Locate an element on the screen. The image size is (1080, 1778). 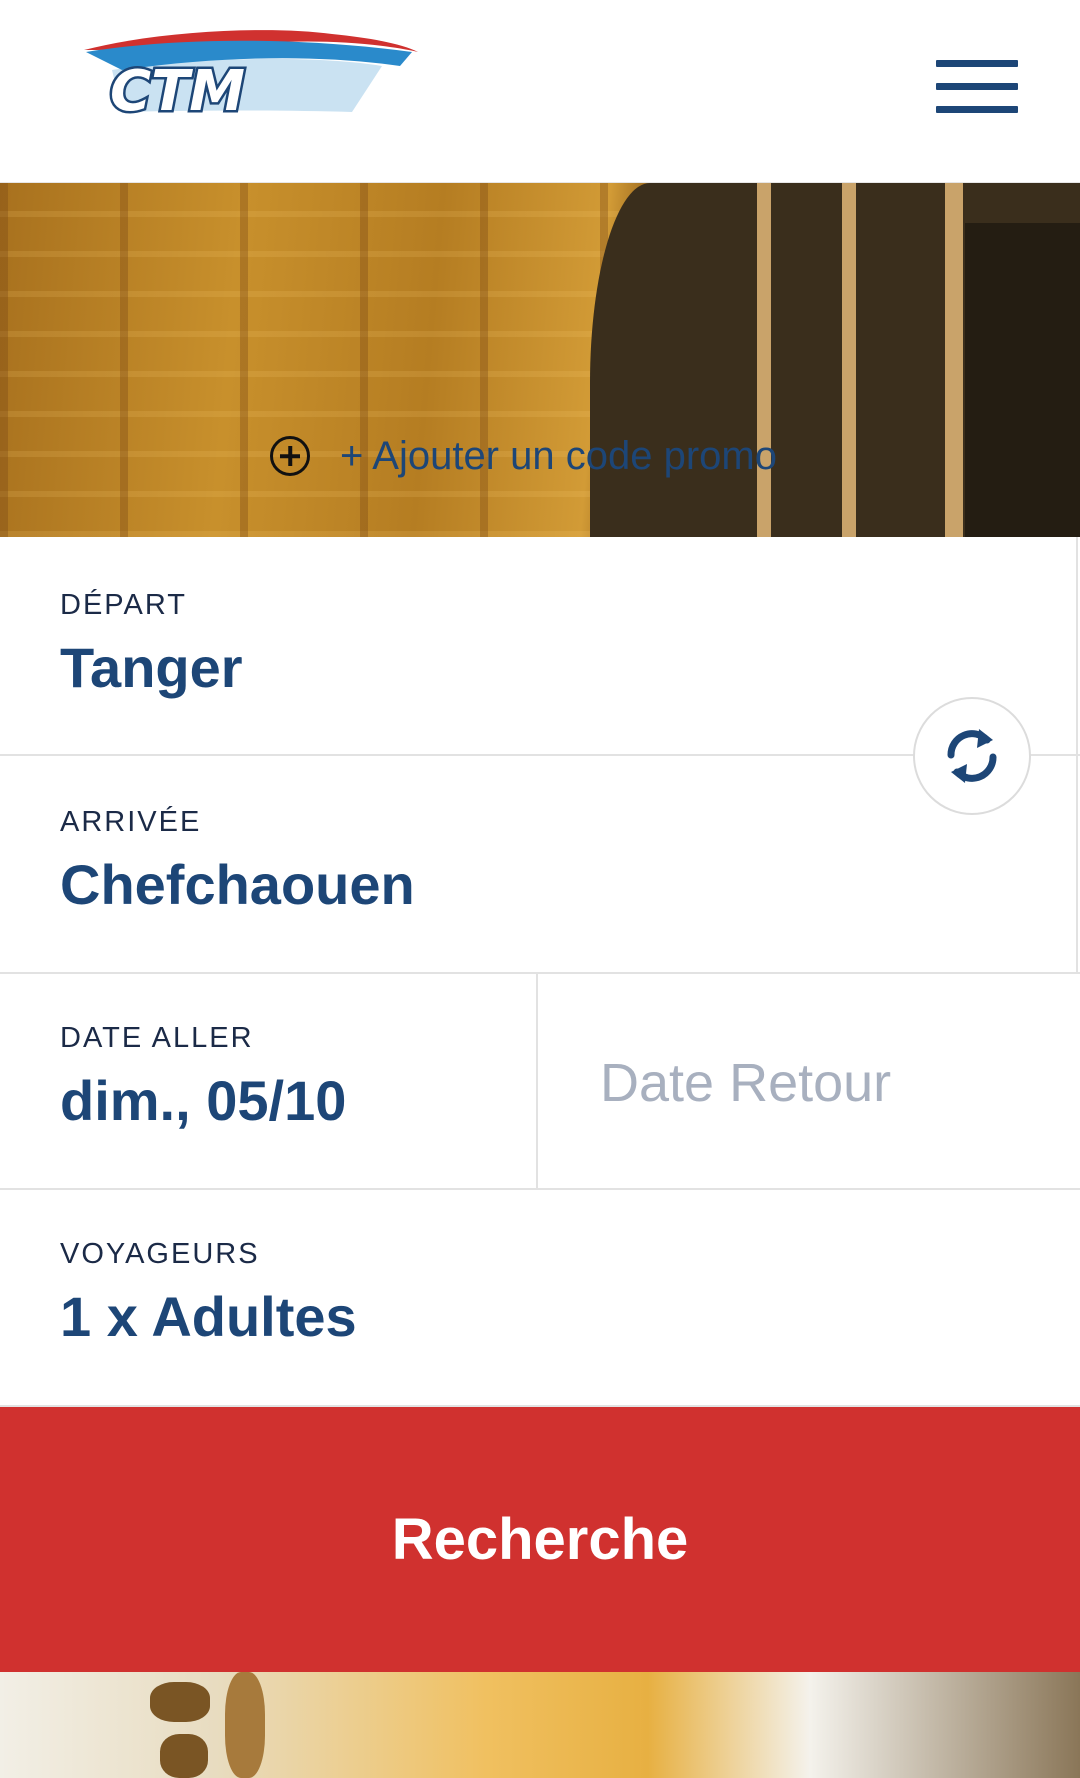
logo-lettering: CTM is located at coordinates (177, 88).